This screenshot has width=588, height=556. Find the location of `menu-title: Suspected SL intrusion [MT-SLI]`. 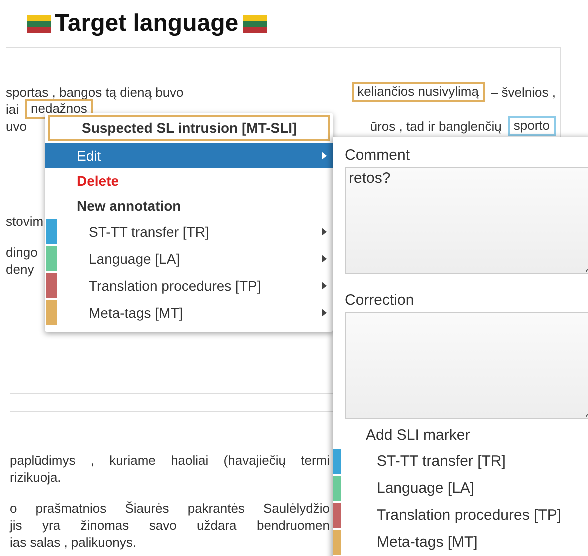

menu-title: Suspected SL intrusion [MT-SLI] is located at coordinates (189, 128).